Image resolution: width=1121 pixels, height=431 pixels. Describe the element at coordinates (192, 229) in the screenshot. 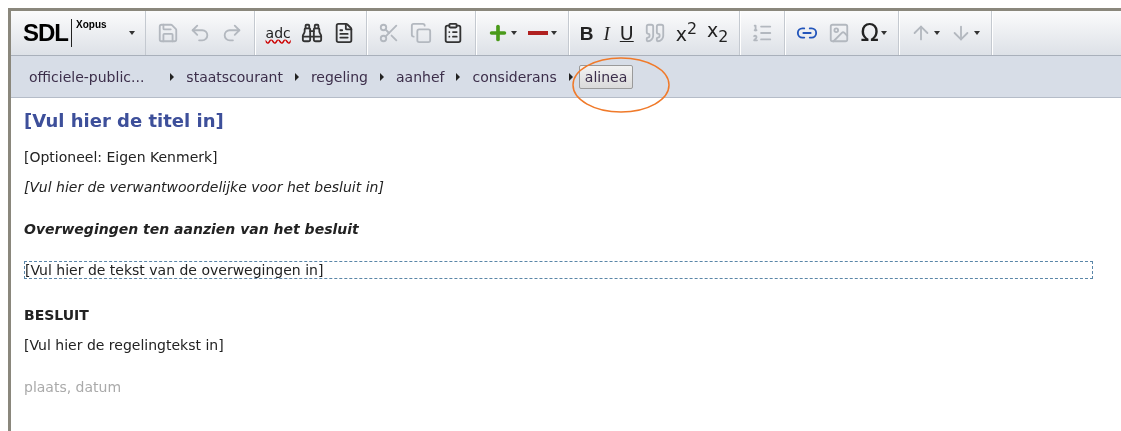

I see `subheading-text: Overwegingen ten aanzien van het besluit` at that location.